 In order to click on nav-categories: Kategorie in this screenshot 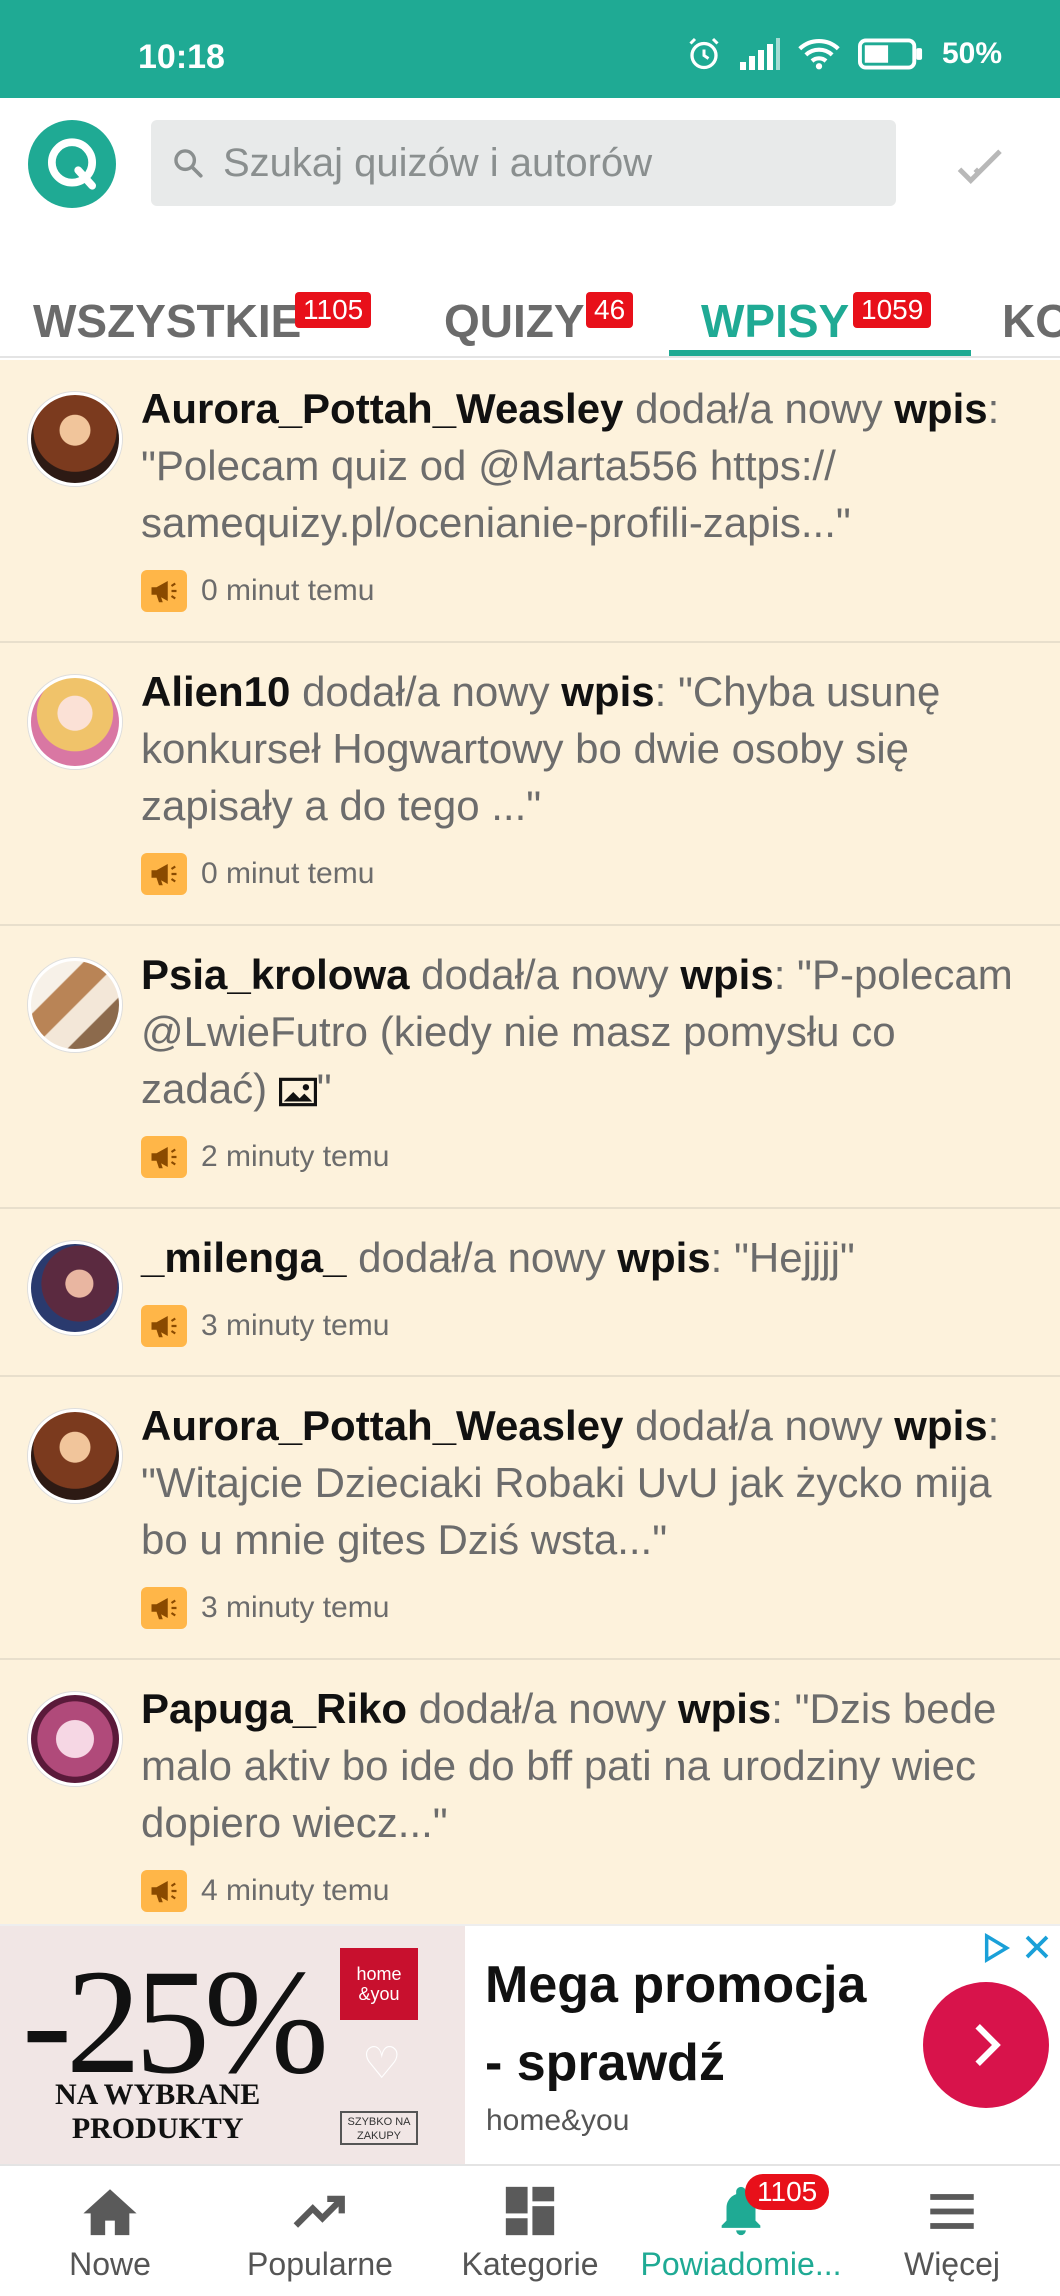, I will do `click(530, 2233)`.